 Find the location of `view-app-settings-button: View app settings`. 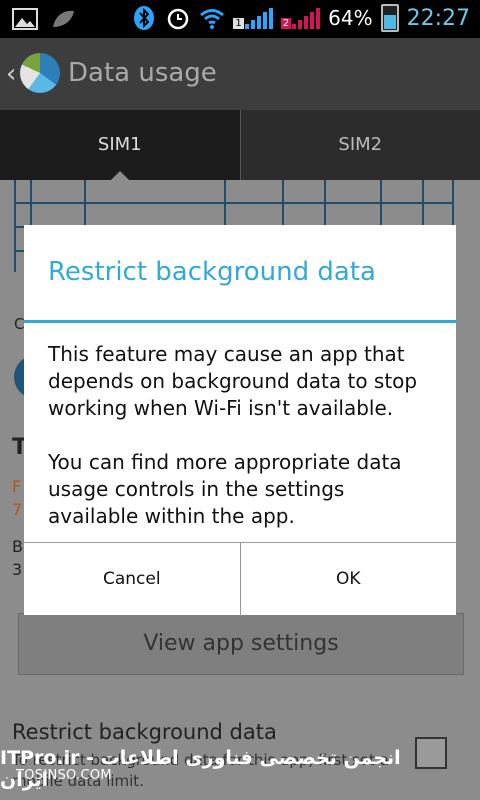

view-app-settings-button: View app settings is located at coordinates (241, 644).